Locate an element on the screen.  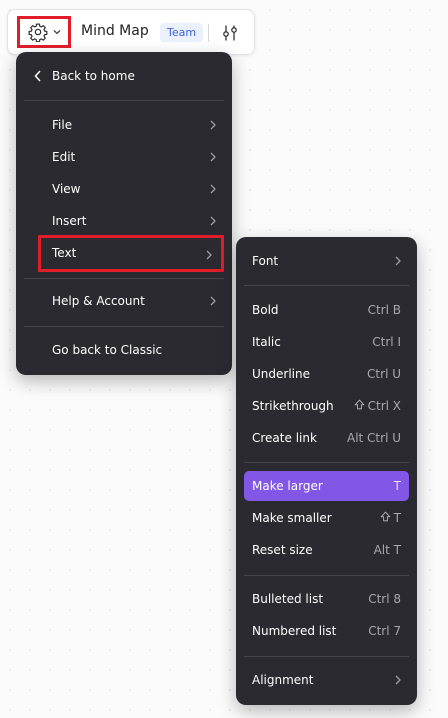
menu-item-label: View is located at coordinates (66, 189).